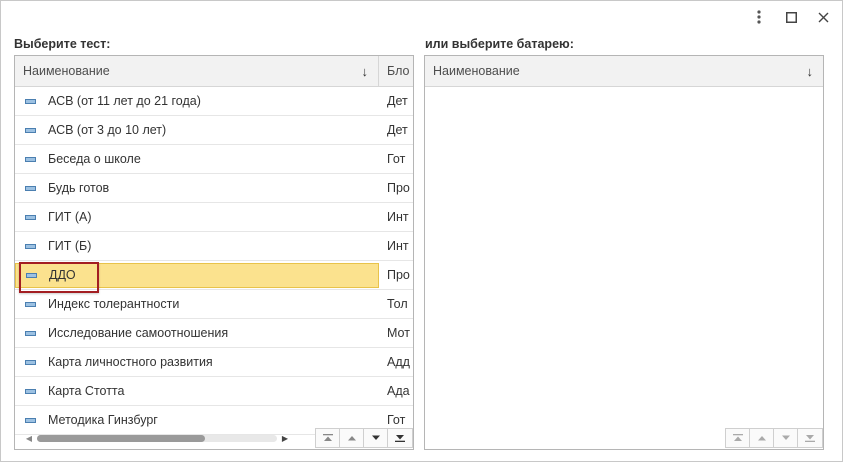  Describe the element at coordinates (121, 438) in the screenshot. I see `scroll-thumb` at that location.